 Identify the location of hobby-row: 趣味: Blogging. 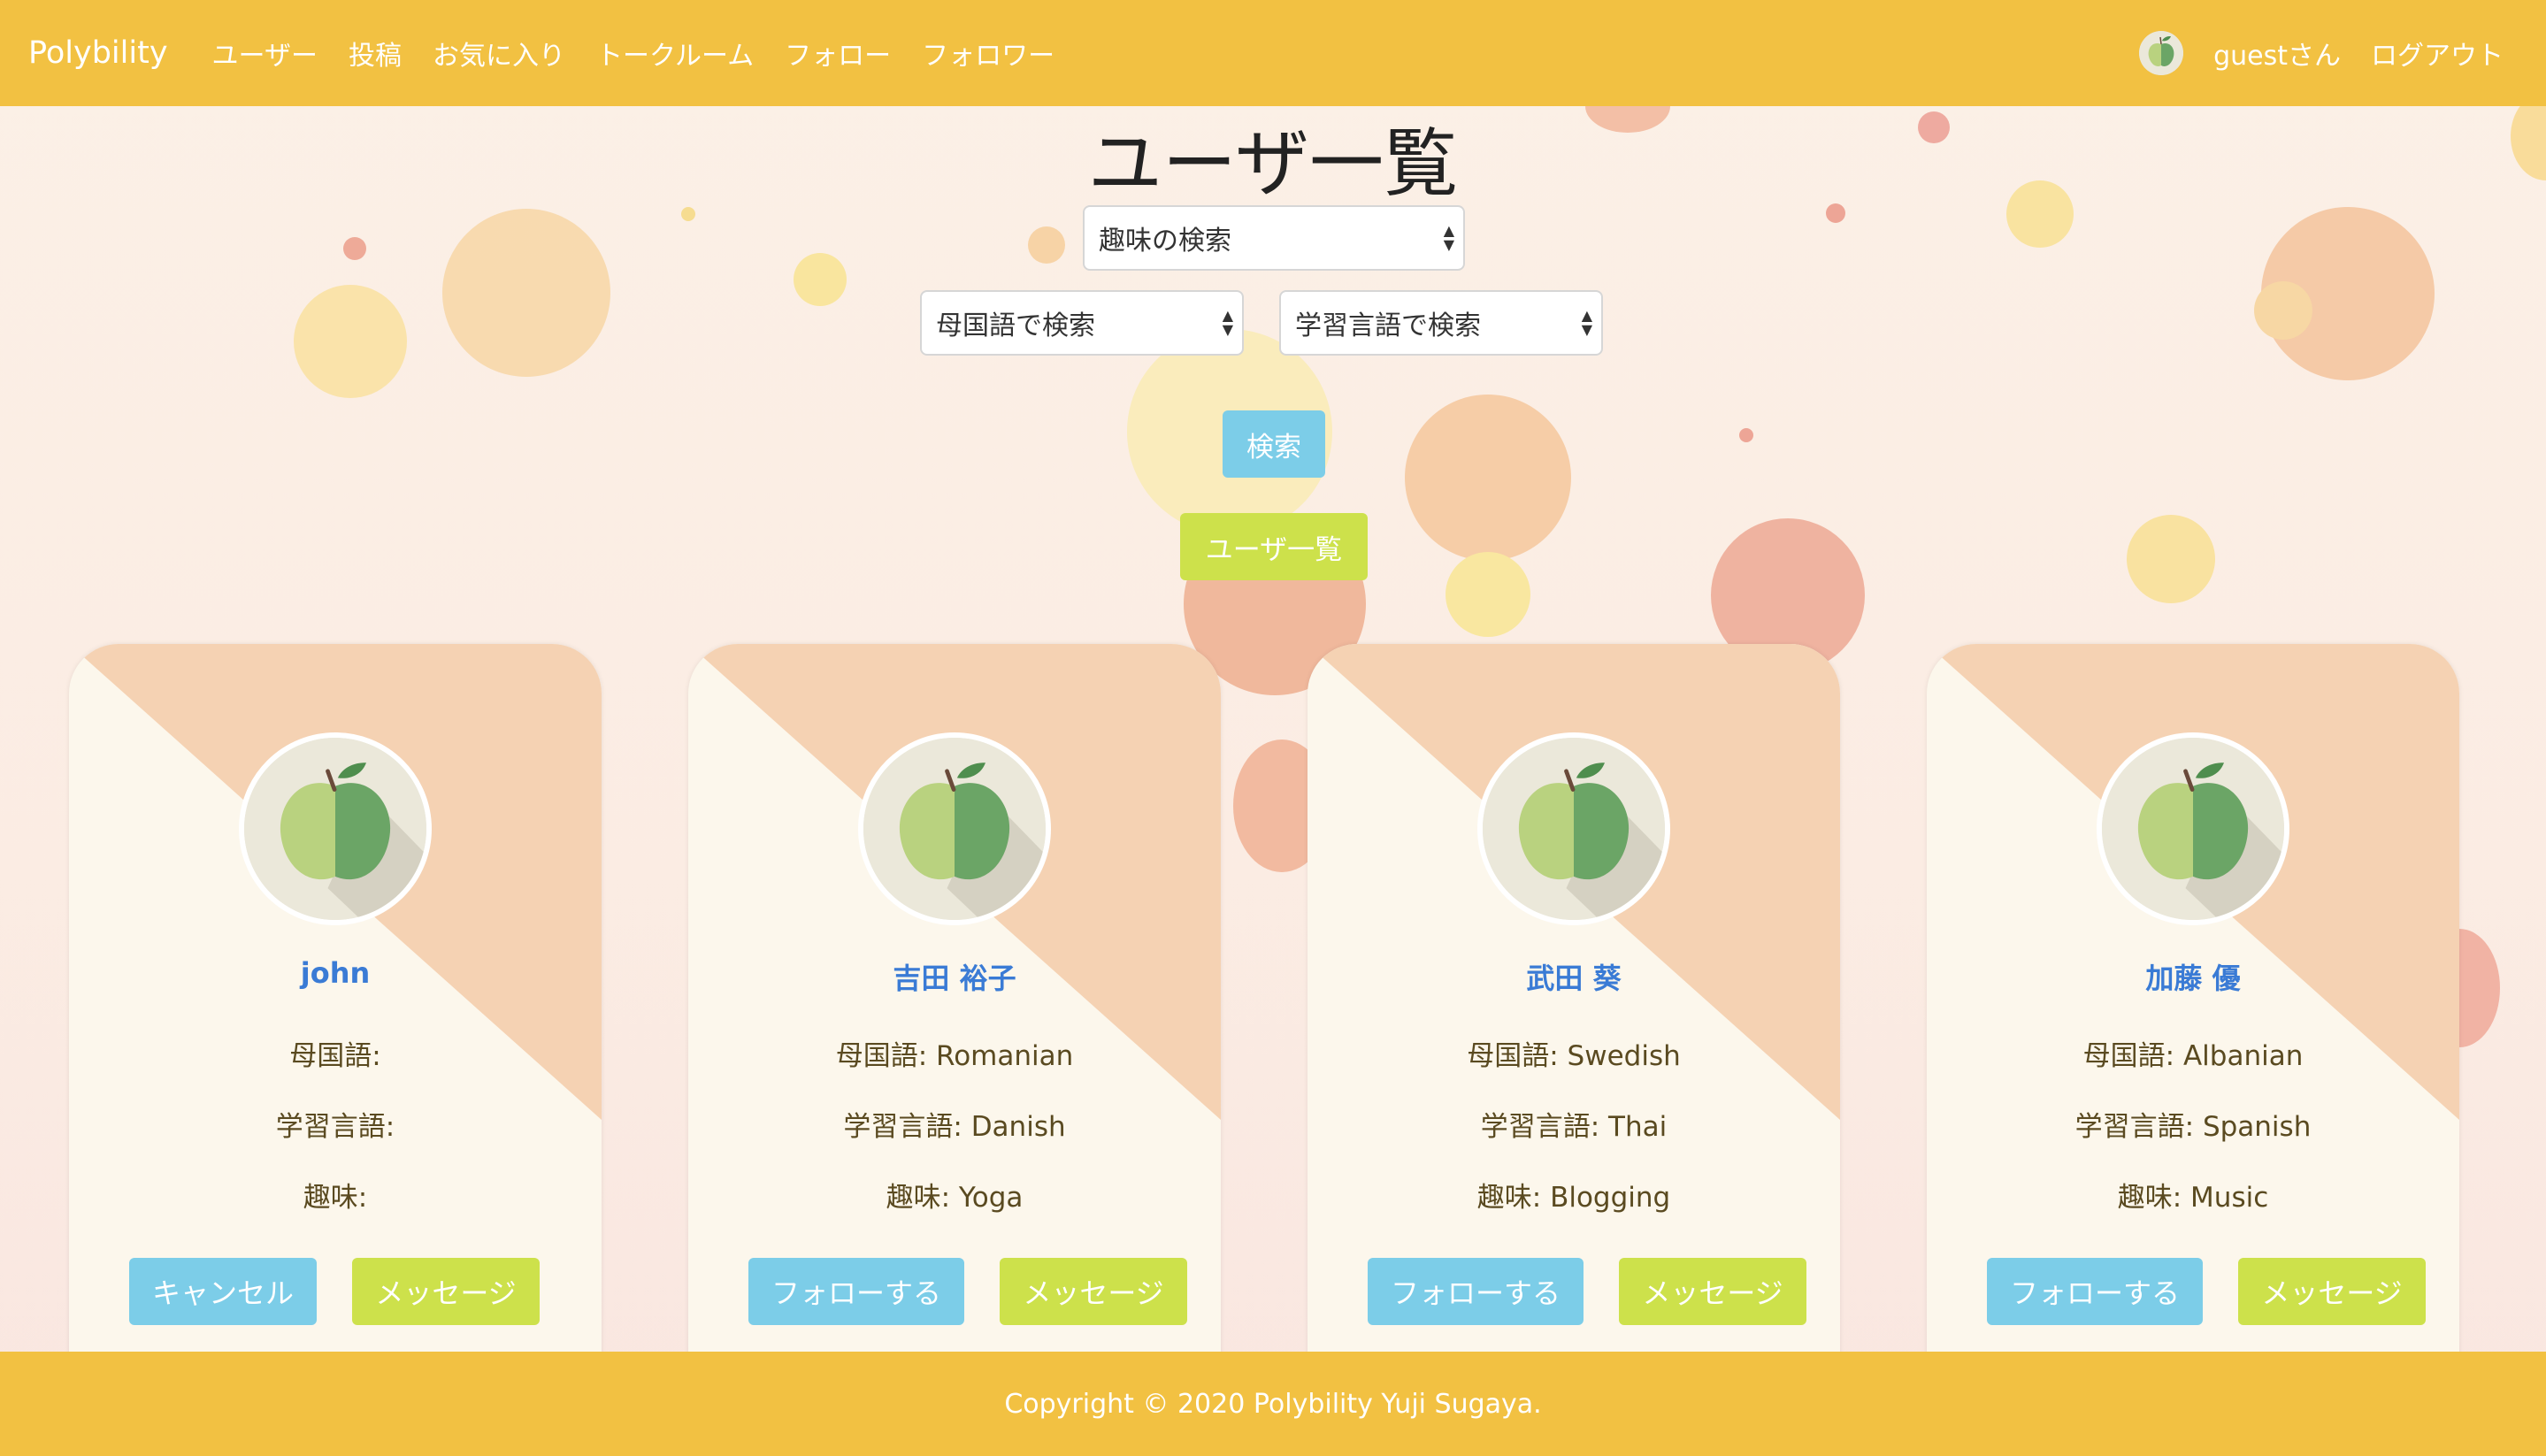
(1574, 1195).